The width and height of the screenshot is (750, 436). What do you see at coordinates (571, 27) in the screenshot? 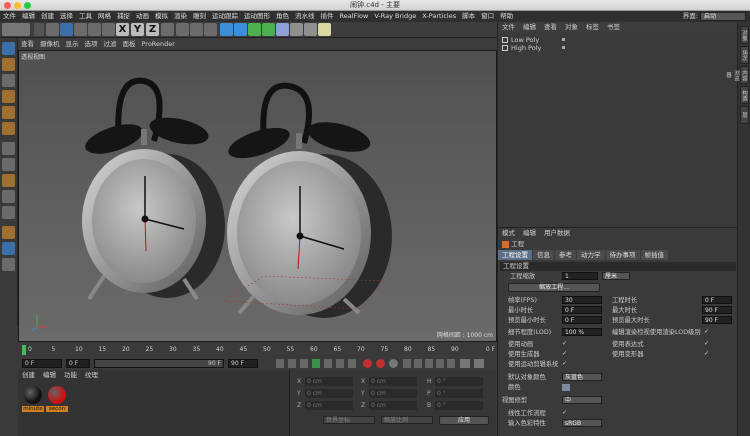
I see `object-menu-item: 对象` at bounding box center [571, 27].